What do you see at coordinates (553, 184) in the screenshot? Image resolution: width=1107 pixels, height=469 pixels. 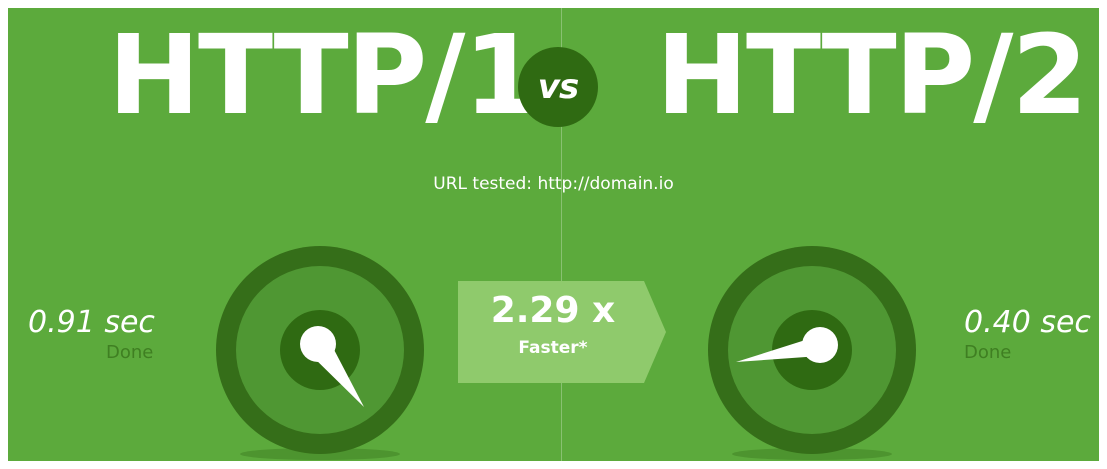 I see `url-tested-text: URL tested: http://domain.io` at bounding box center [553, 184].